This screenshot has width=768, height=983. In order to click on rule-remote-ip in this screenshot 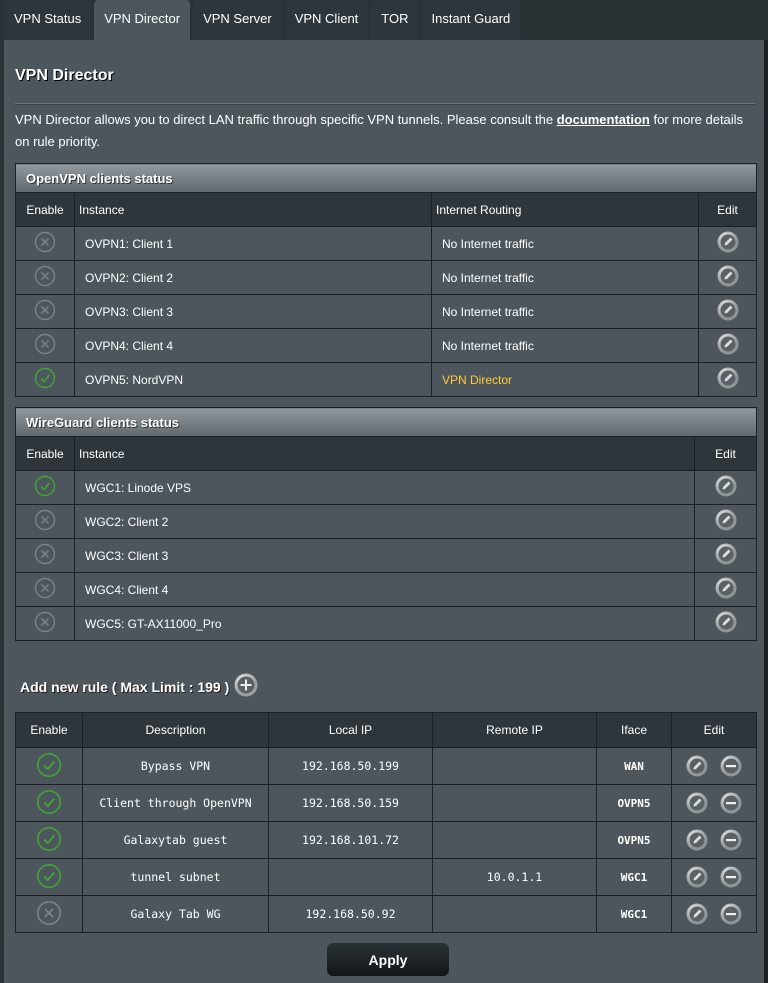, I will do `click(514, 840)`.